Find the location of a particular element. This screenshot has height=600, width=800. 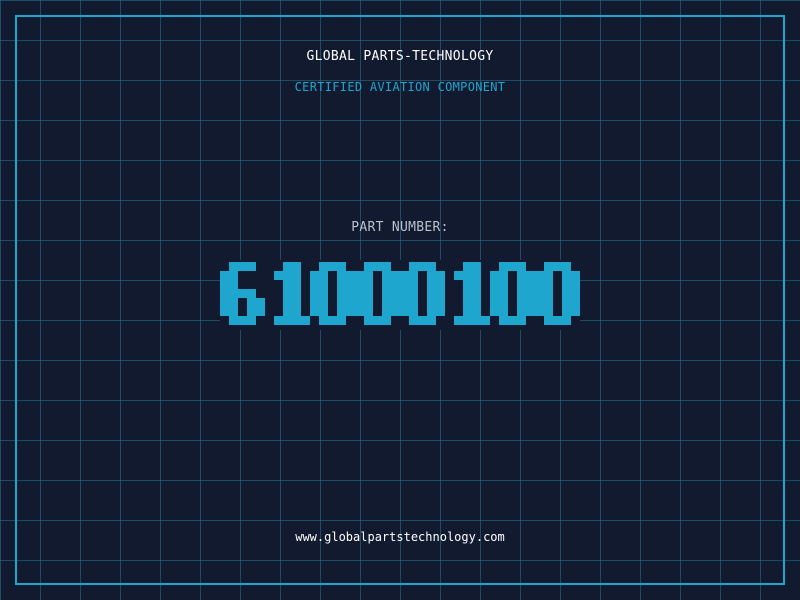

company-name: GLOBAL PARTS-TECHNOLOGY is located at coordinates (400, 56).